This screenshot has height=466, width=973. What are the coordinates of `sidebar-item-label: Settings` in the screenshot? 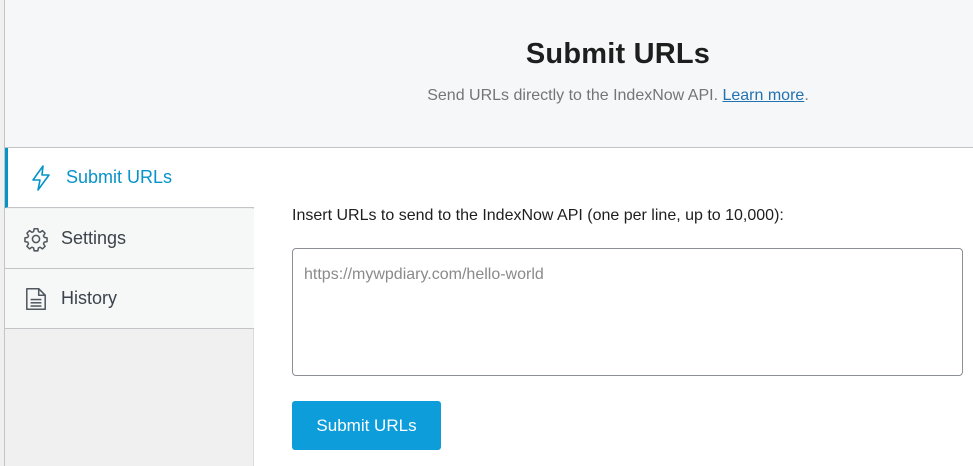 It's located at (94, 238).